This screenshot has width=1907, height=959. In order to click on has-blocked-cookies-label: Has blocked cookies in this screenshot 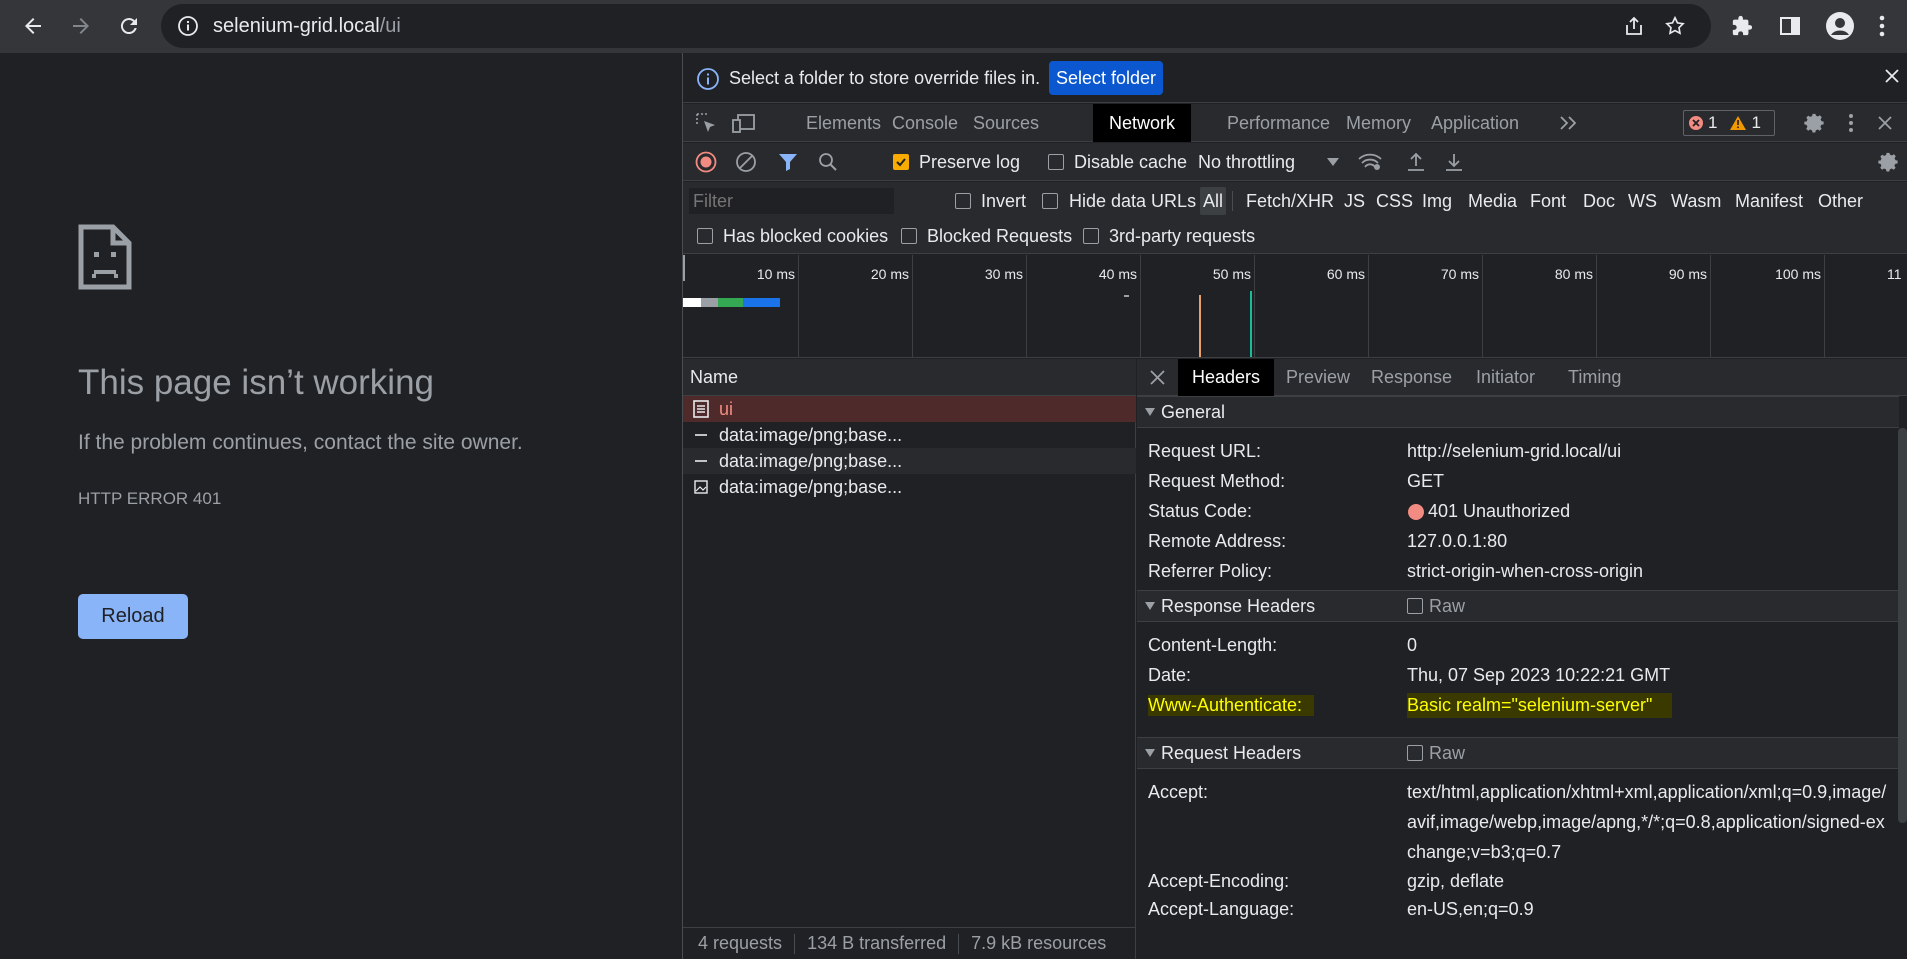, I will do `click(805, 236)`.